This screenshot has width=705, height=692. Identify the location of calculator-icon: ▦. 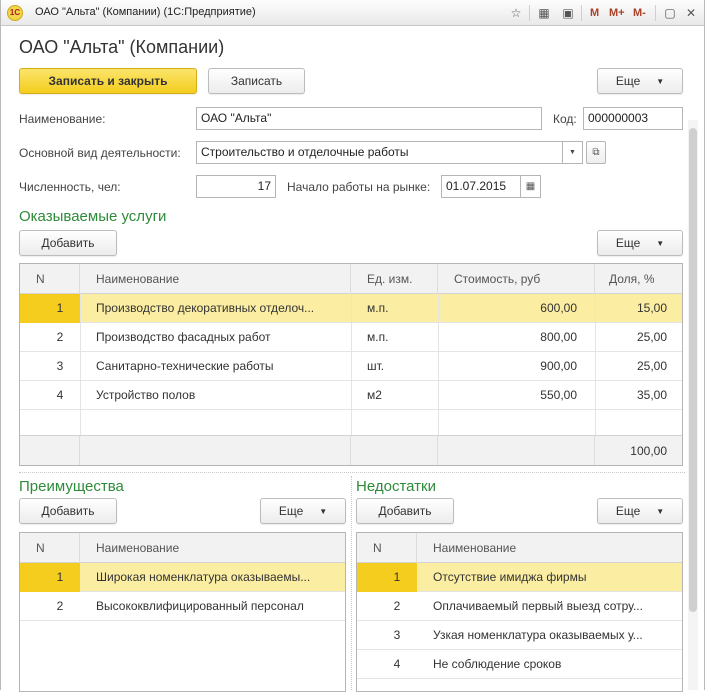
(544, 13).